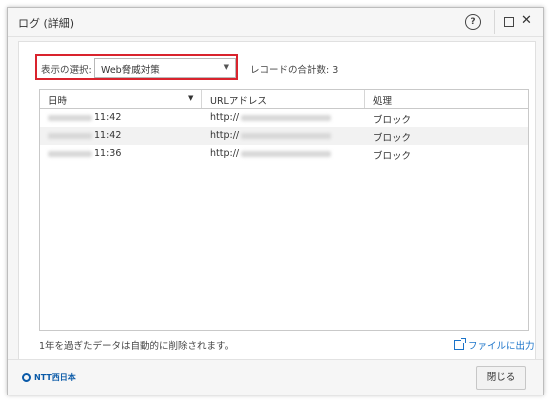 Image resolution: width=550 pixels, height=402 pixels. Describe the element at coordinates (84, 153) in the screenshot. I see `row-datetime: 11:36` at that location.